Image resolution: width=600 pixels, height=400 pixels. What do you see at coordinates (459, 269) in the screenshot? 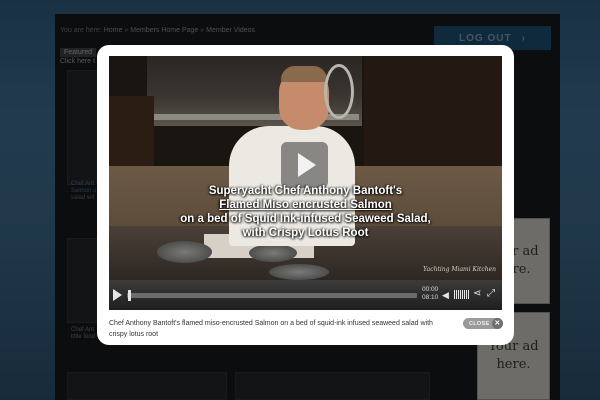
I see `video-watermark: Yachting Miami Kitchen` at bounding box center [459, 269].